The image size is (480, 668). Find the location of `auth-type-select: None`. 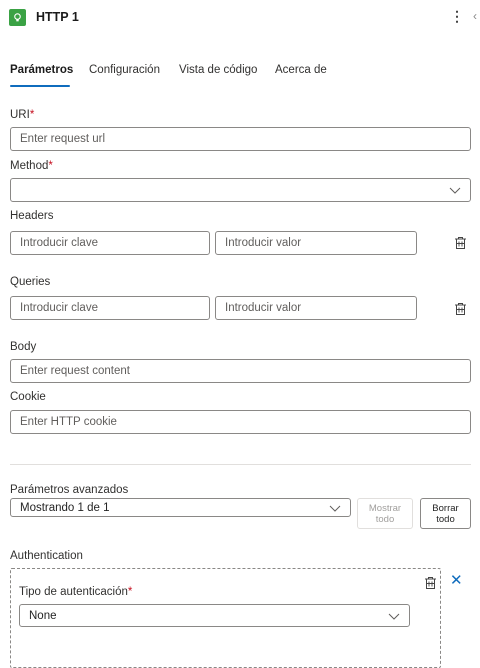

auth-type-select: None is located at coordinates (214, 615).